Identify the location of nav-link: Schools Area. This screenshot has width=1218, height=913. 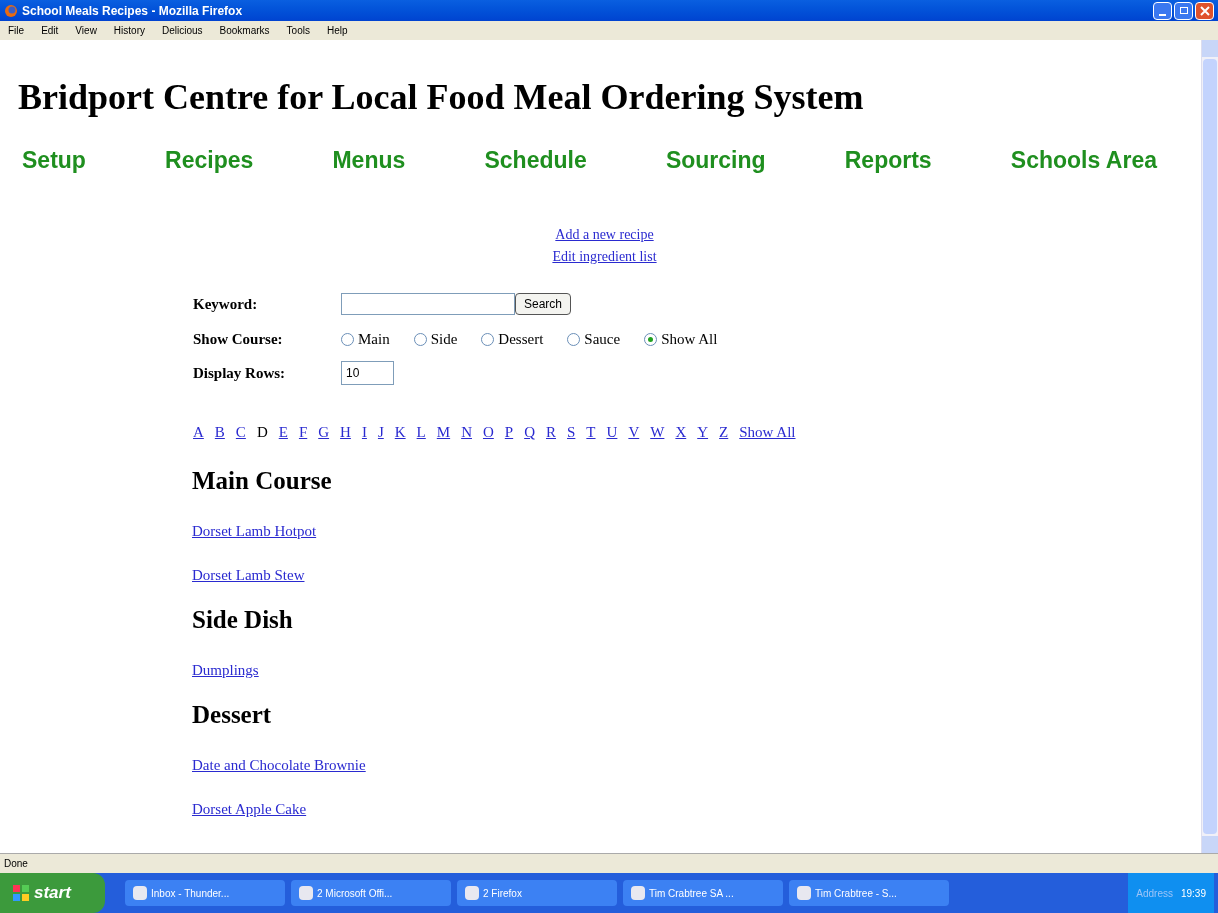
(1083, 160).